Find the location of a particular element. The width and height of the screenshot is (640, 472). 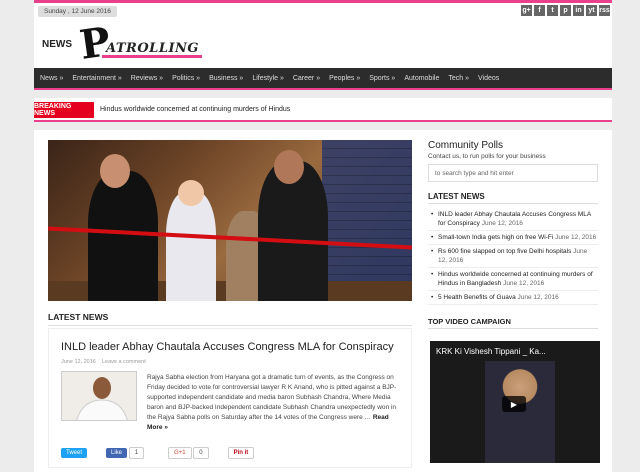

thumbnail-person-graphic is located at coordinates (99, 396).